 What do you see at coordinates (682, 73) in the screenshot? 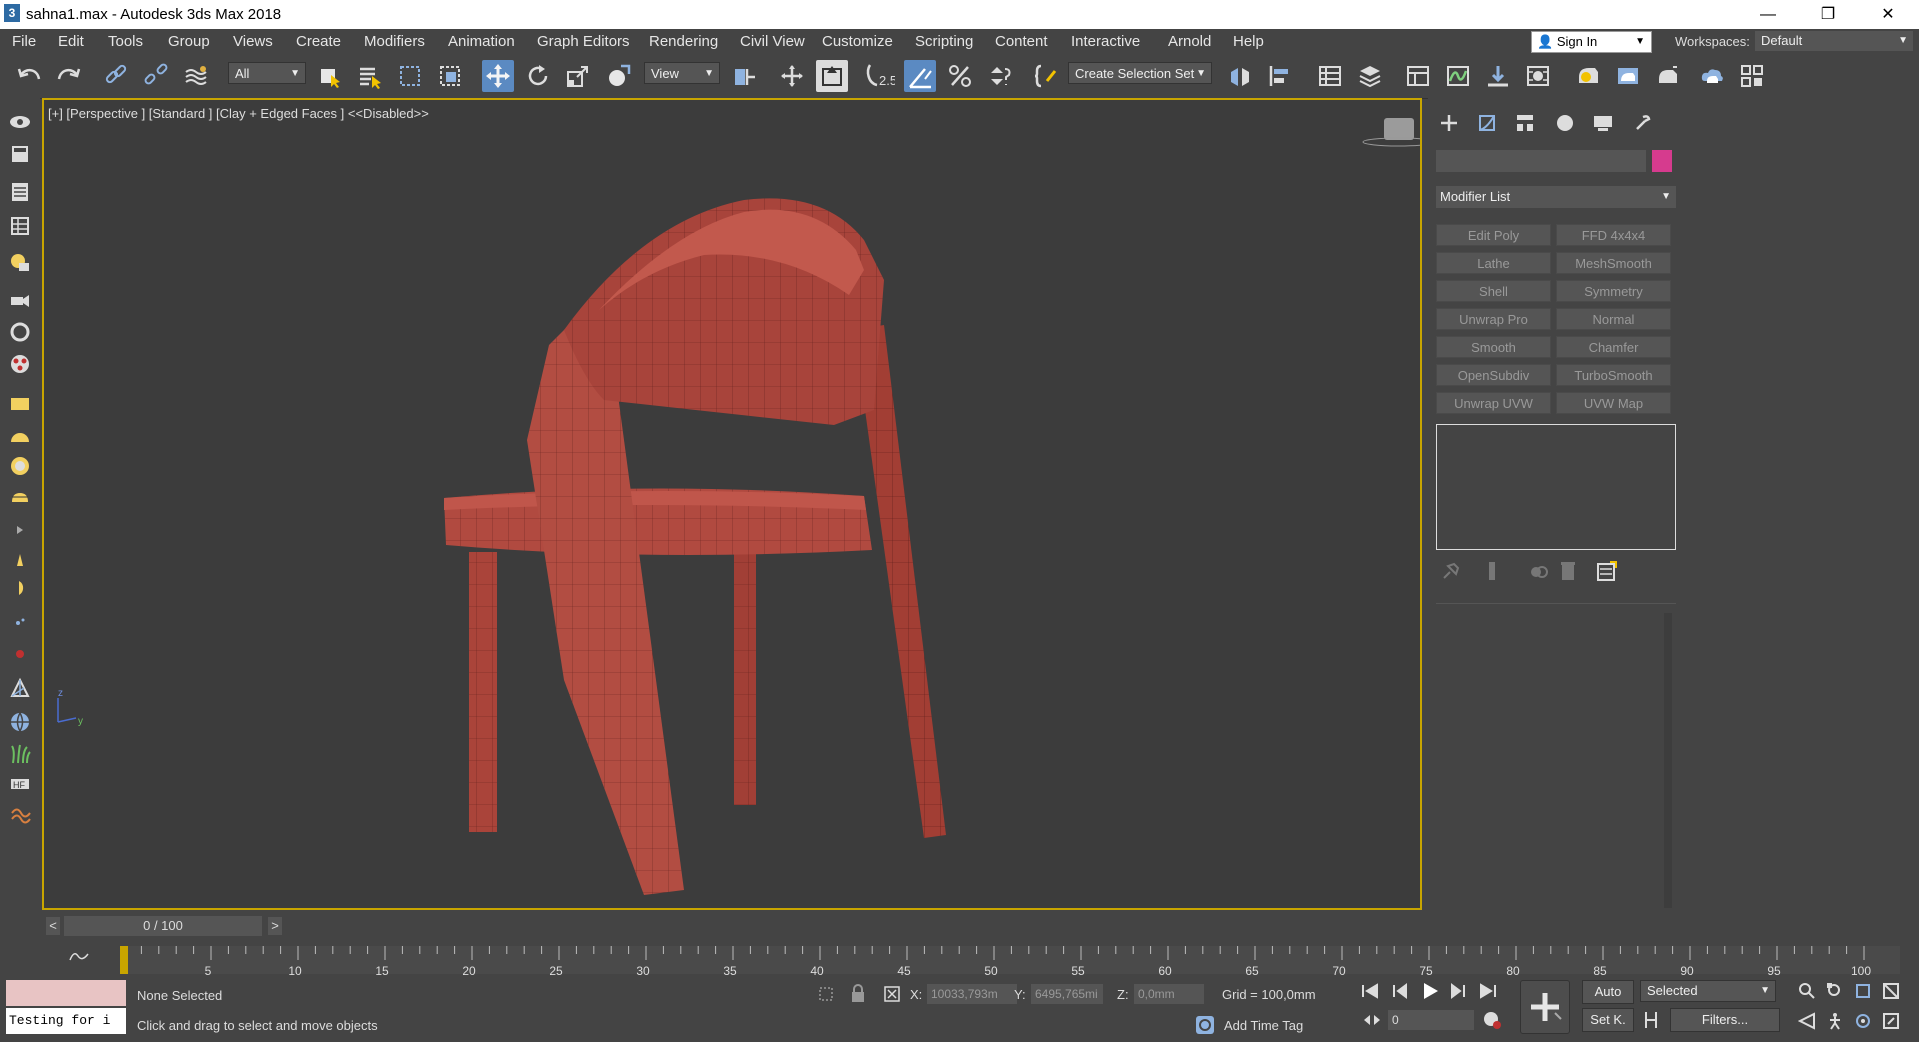
I see `reference-coordinate-dropdown: View ▼` at bounding box center [682, 73].